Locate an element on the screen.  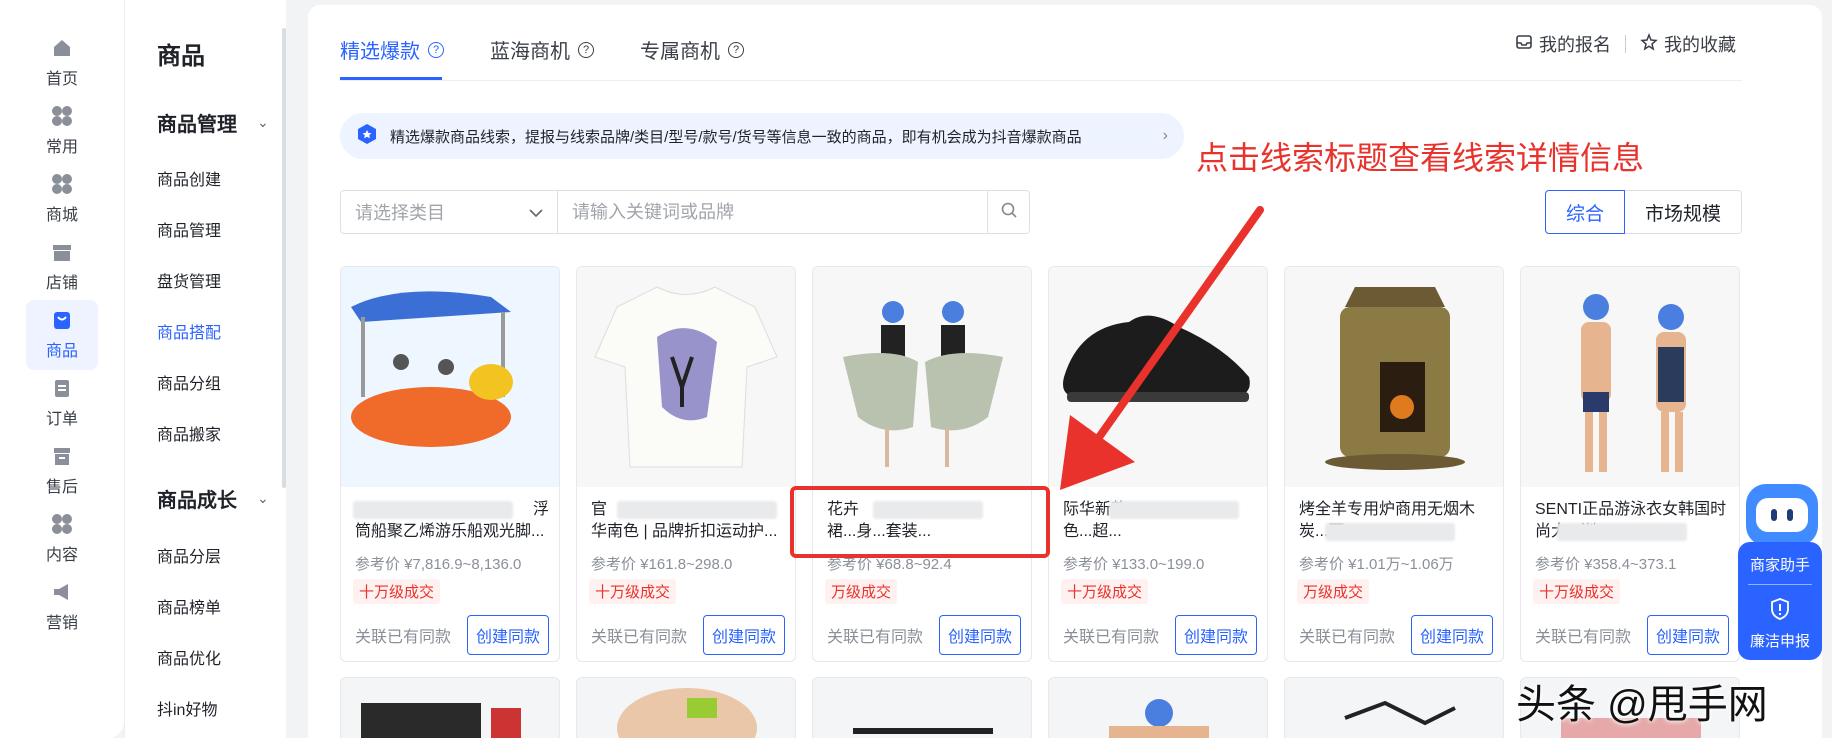
merchant-helper-button: 商家助手 is located at coordinates (1780, 564).